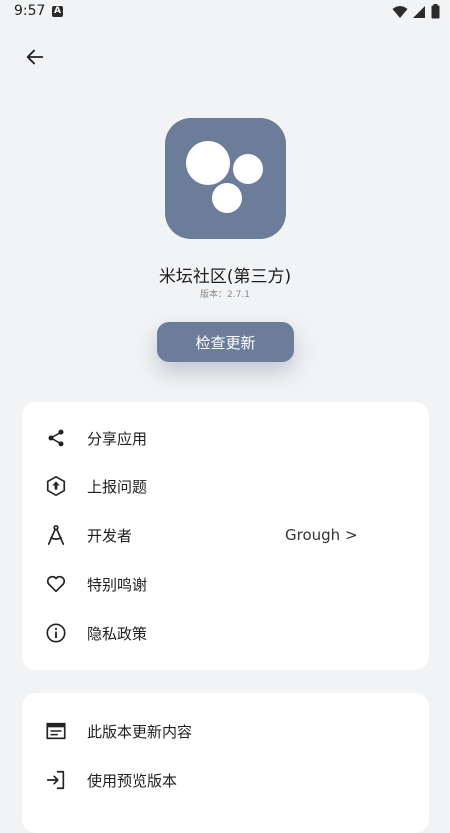  Describe the element at coordinates (225, 12) in the screenshot. I see `status-bar: 9:57 A` at that location.